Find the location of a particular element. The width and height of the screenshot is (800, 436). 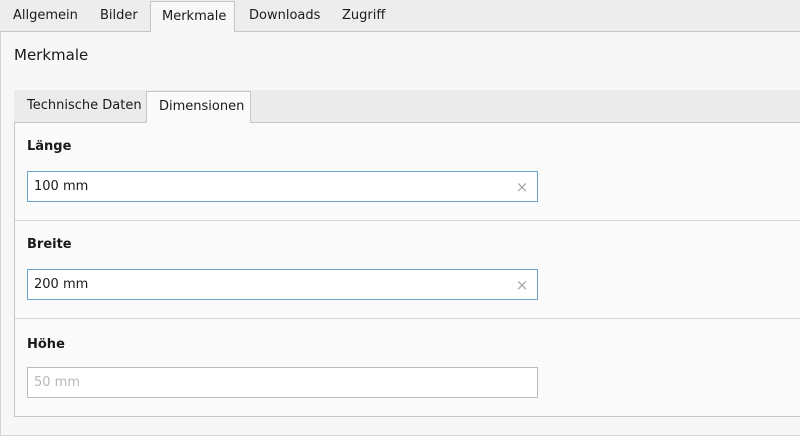

tab-bilder: Bilder is located at coordinates (119, 16).